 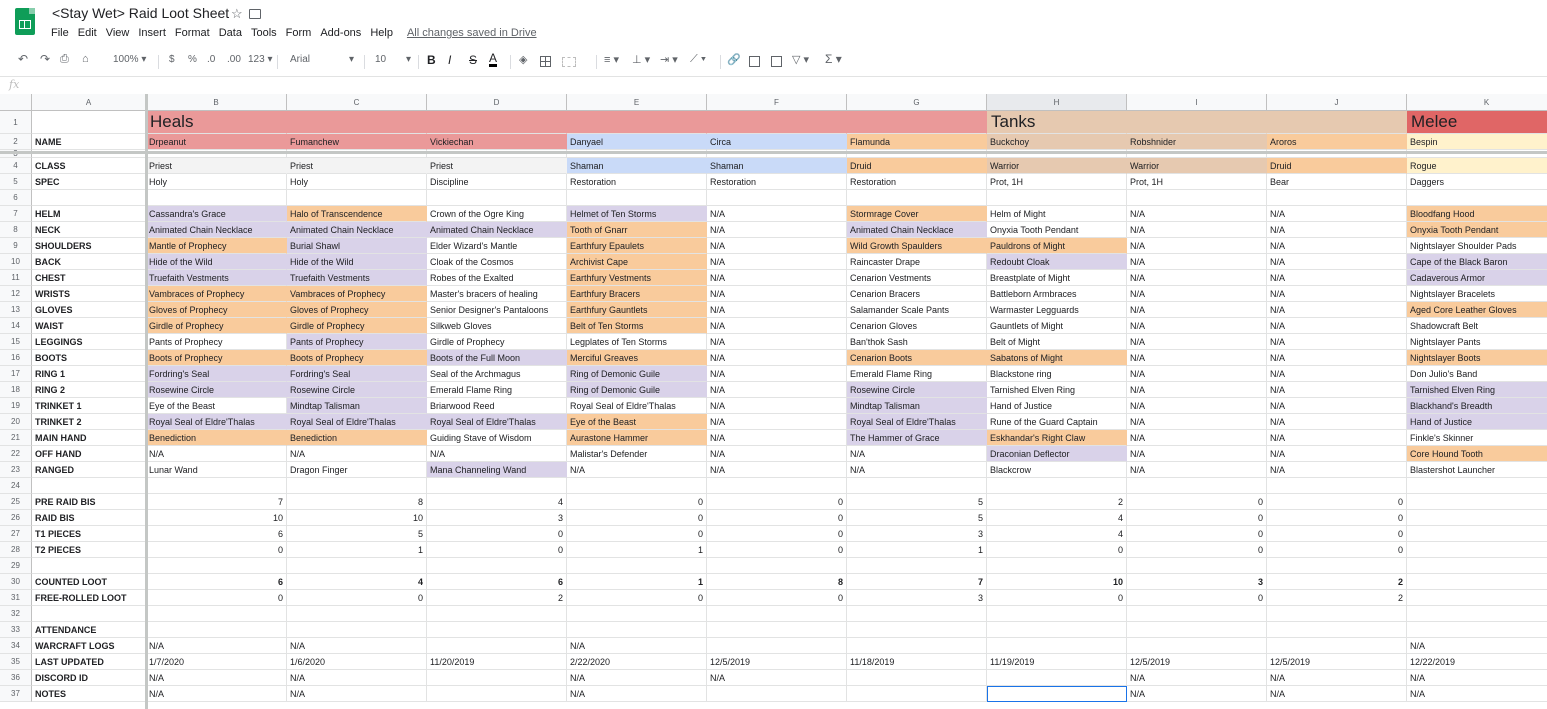 What do you see at coordinates (1057, 438) in the screenshot?
I see `cell: Eskhandar's Right Claw` at bounding box center [1057, 438].